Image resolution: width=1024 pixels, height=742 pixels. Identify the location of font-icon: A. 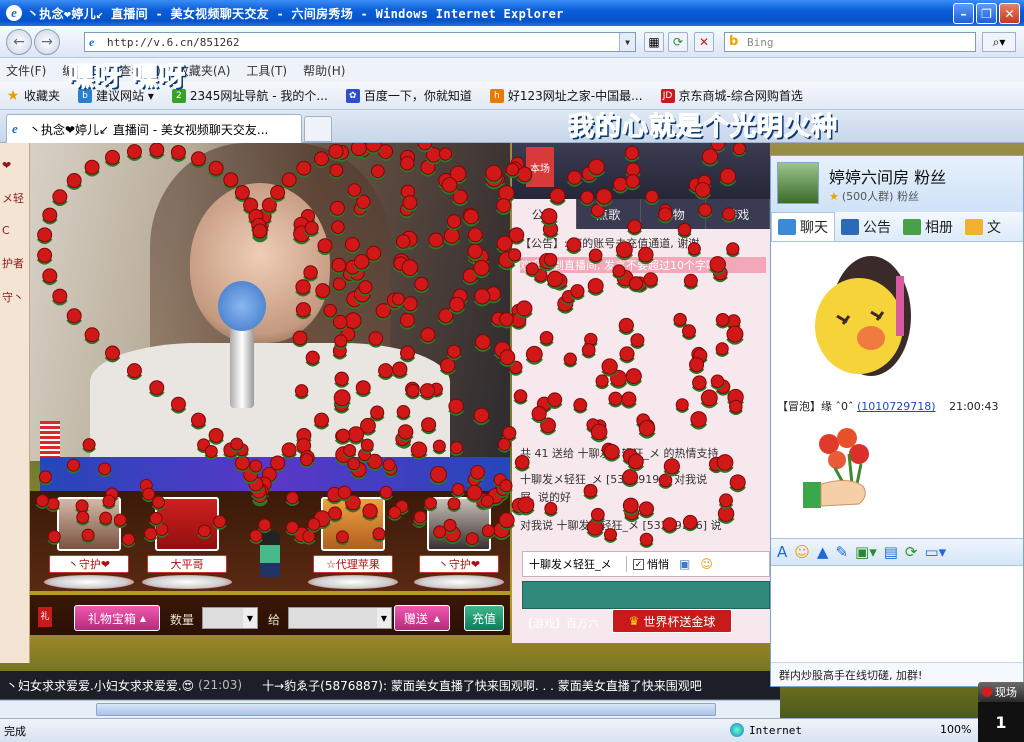
(782, 552).